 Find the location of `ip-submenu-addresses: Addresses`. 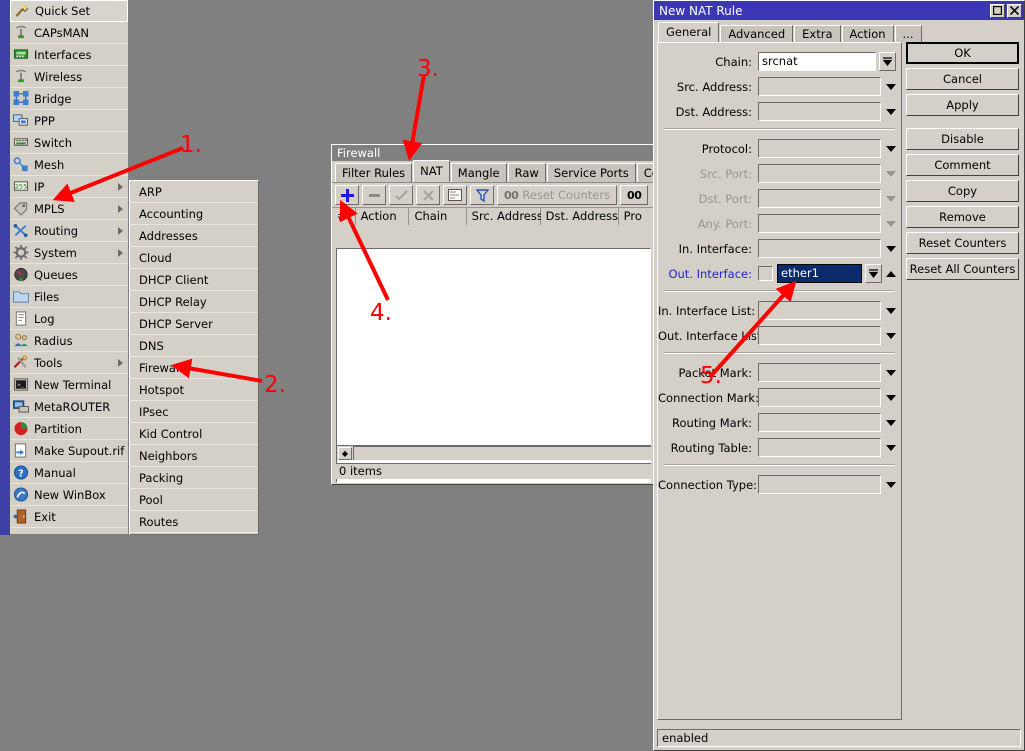

ip-submenu-addresses: Addresses is located at coordinates (194, 236).